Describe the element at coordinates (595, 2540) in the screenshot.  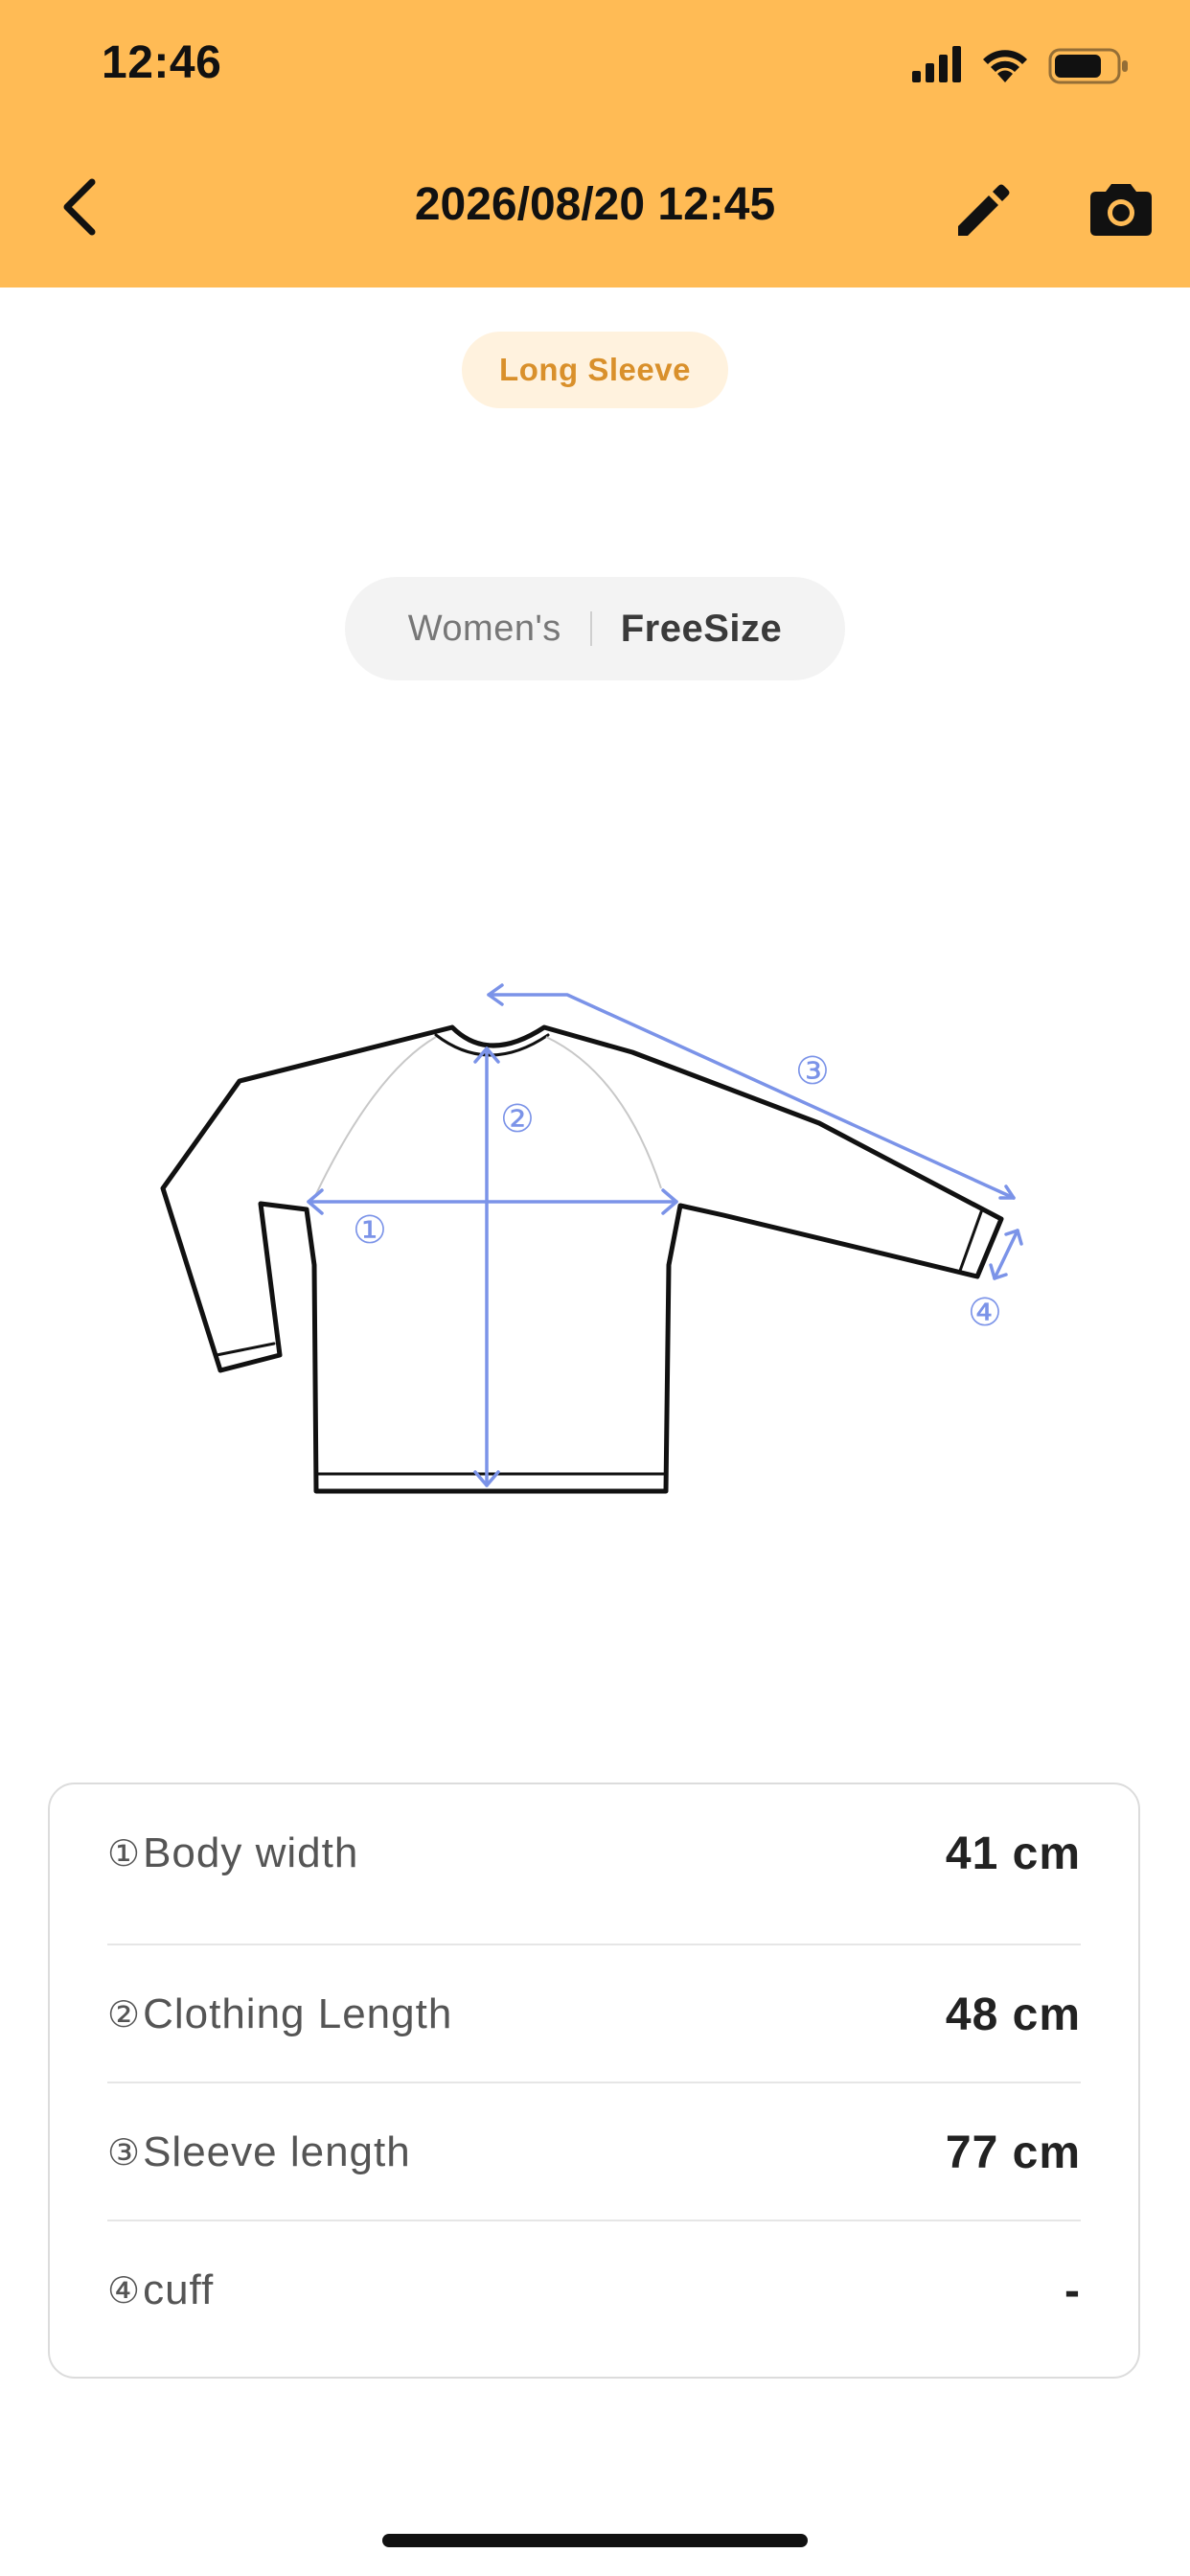
I see `home-indicator` at that location.